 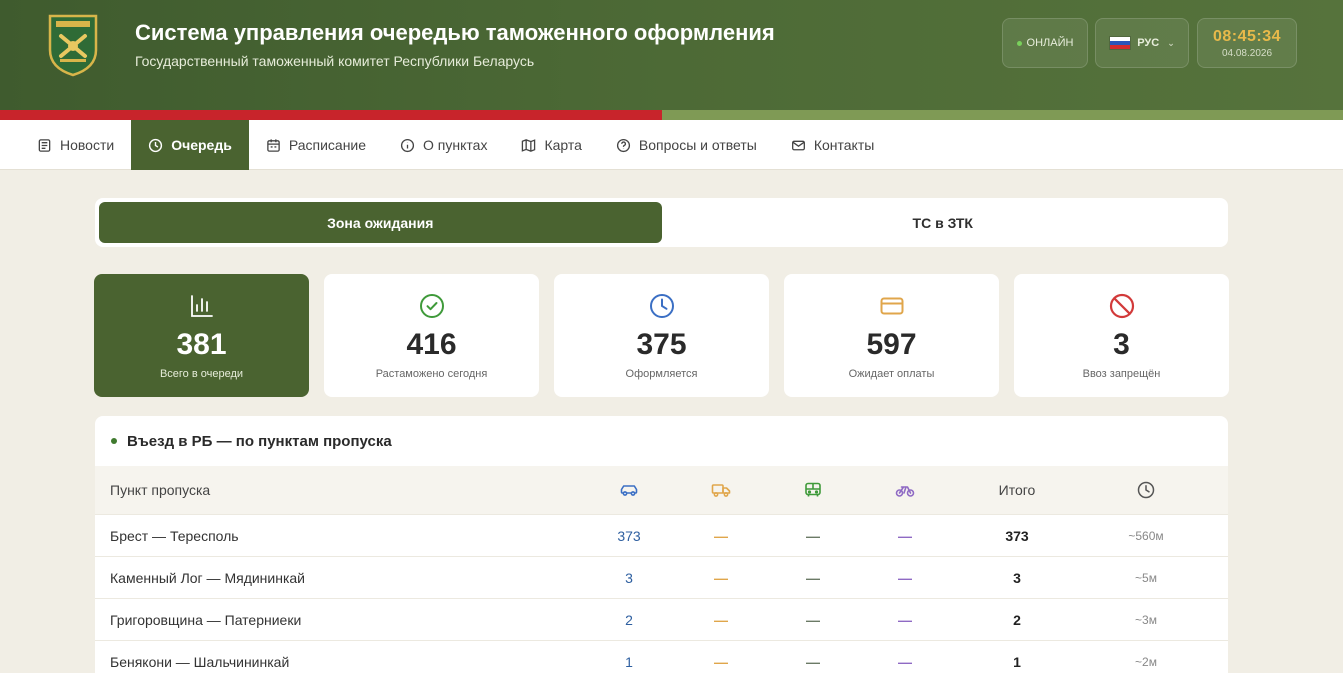 What do you see at coordinates (661, 441) in the screenshot?
I see `panel-title: Въезд в РБ — по пунктам пропуска` at bounding box center [661, 441].